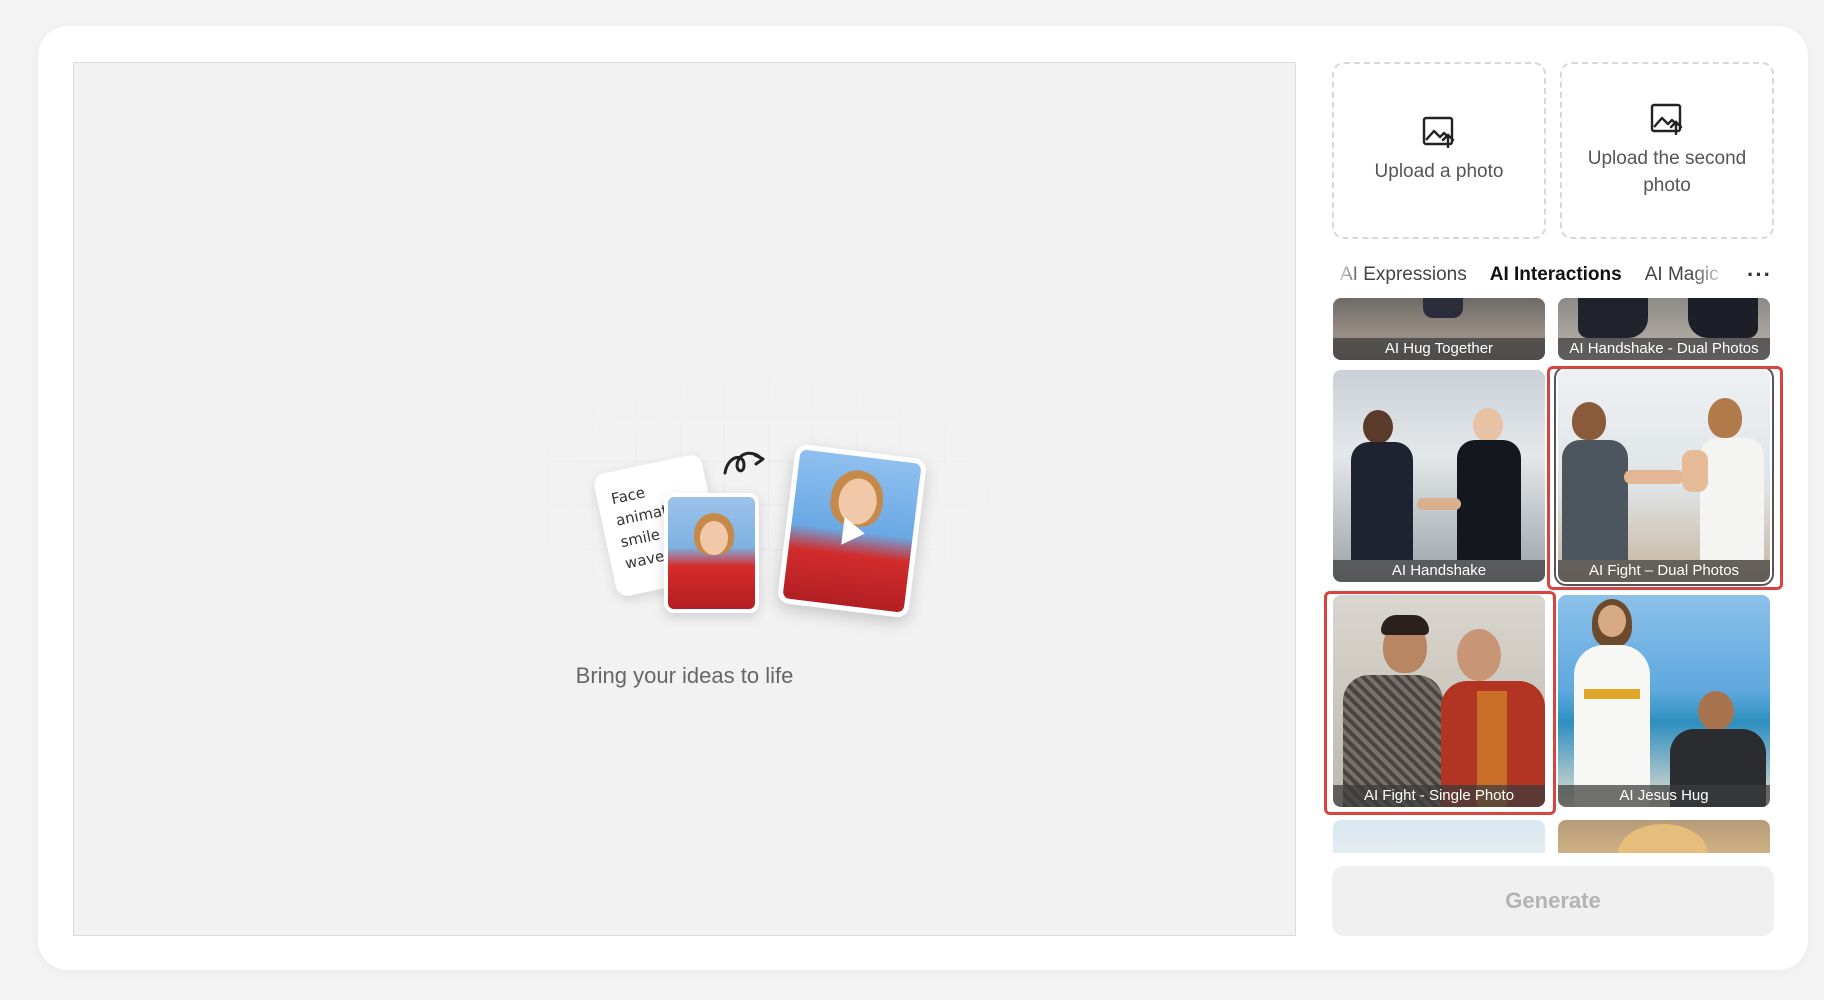 This screenshot has width=1824, height=1000. What do you see at coordinates (1664, 349) in the screenshot?
I see `effect-label: AI Handshake - Dual Photos` at bounding box center [1664, 349].